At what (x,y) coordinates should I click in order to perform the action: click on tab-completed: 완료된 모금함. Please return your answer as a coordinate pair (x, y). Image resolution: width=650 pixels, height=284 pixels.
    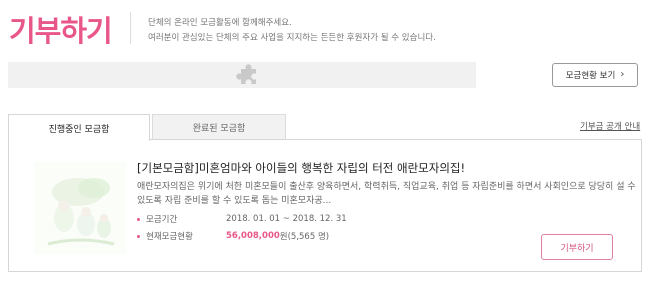
    Looking at the image, I should click on (219, 127).